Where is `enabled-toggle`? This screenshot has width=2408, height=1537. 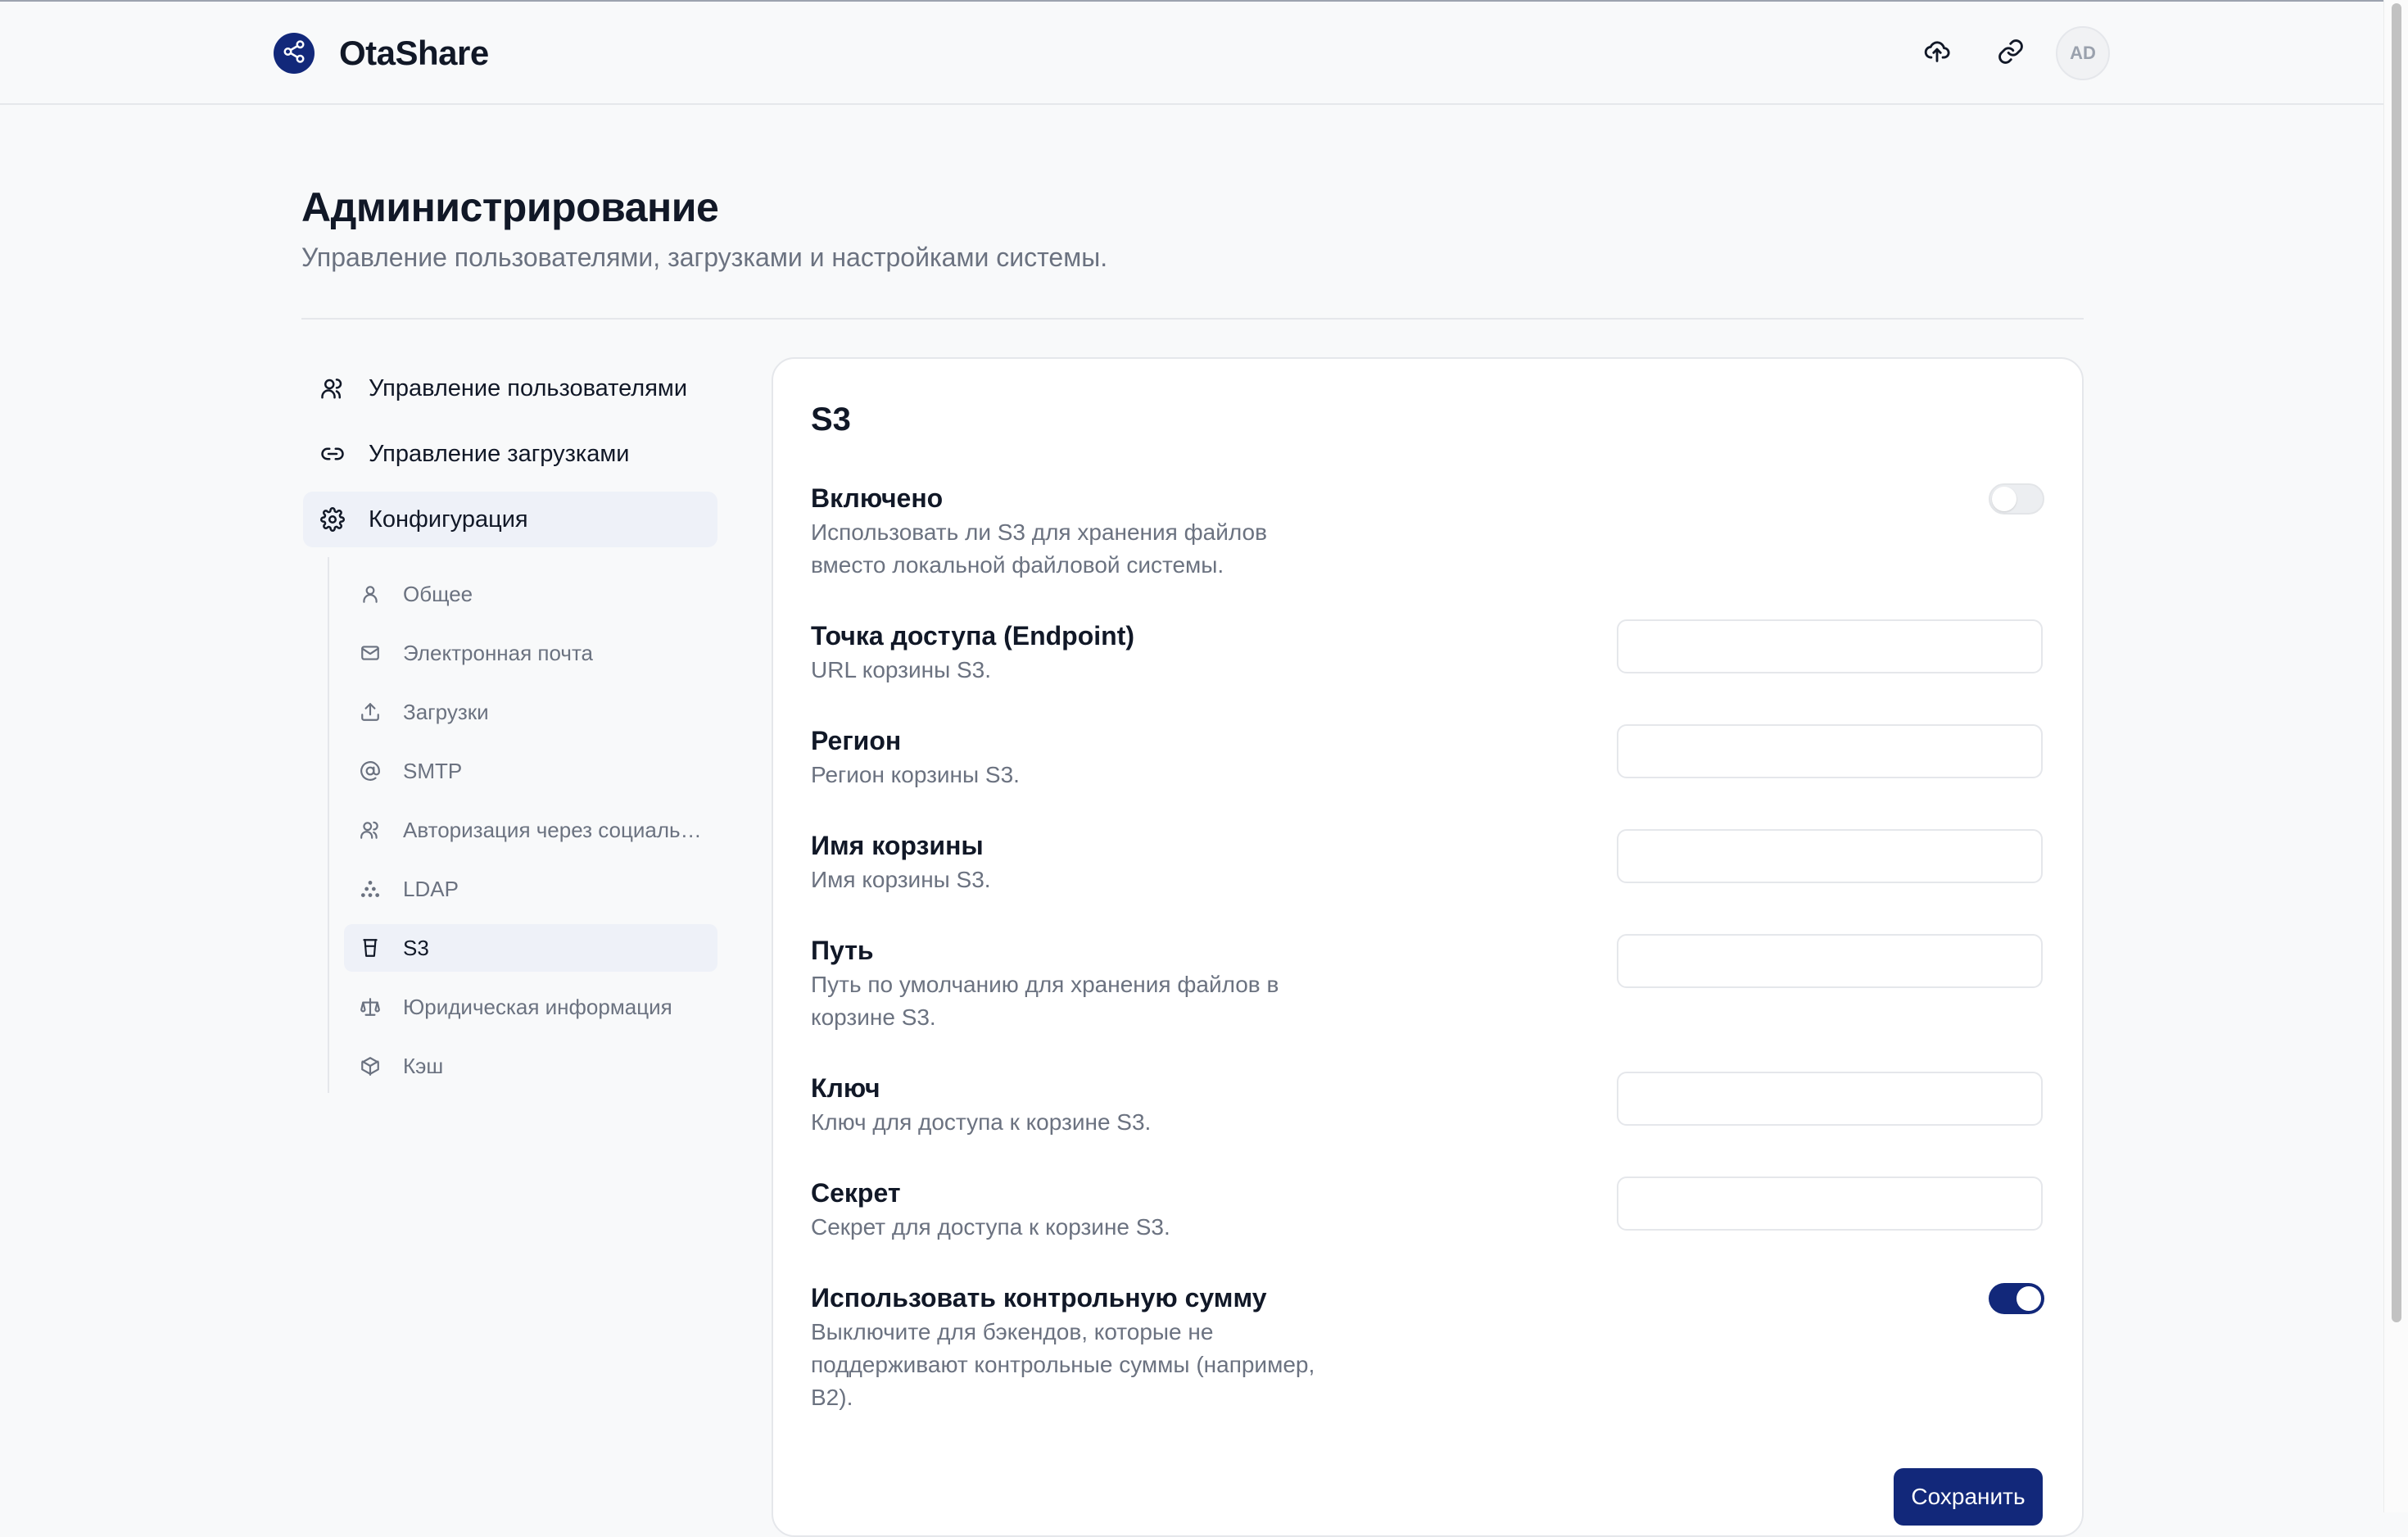 enabled-toggle is located at coordinates (2016, 499).